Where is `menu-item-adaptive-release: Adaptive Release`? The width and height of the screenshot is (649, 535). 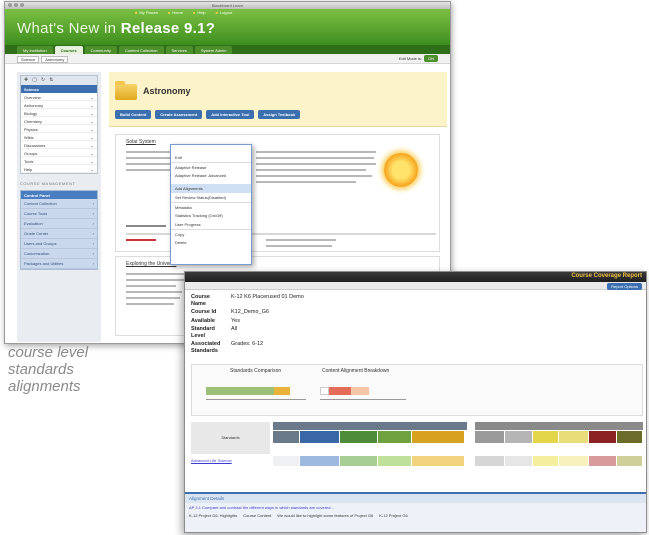 menu-item-adaptive-release: Adaptive Release is located at coordinates (211, 166).